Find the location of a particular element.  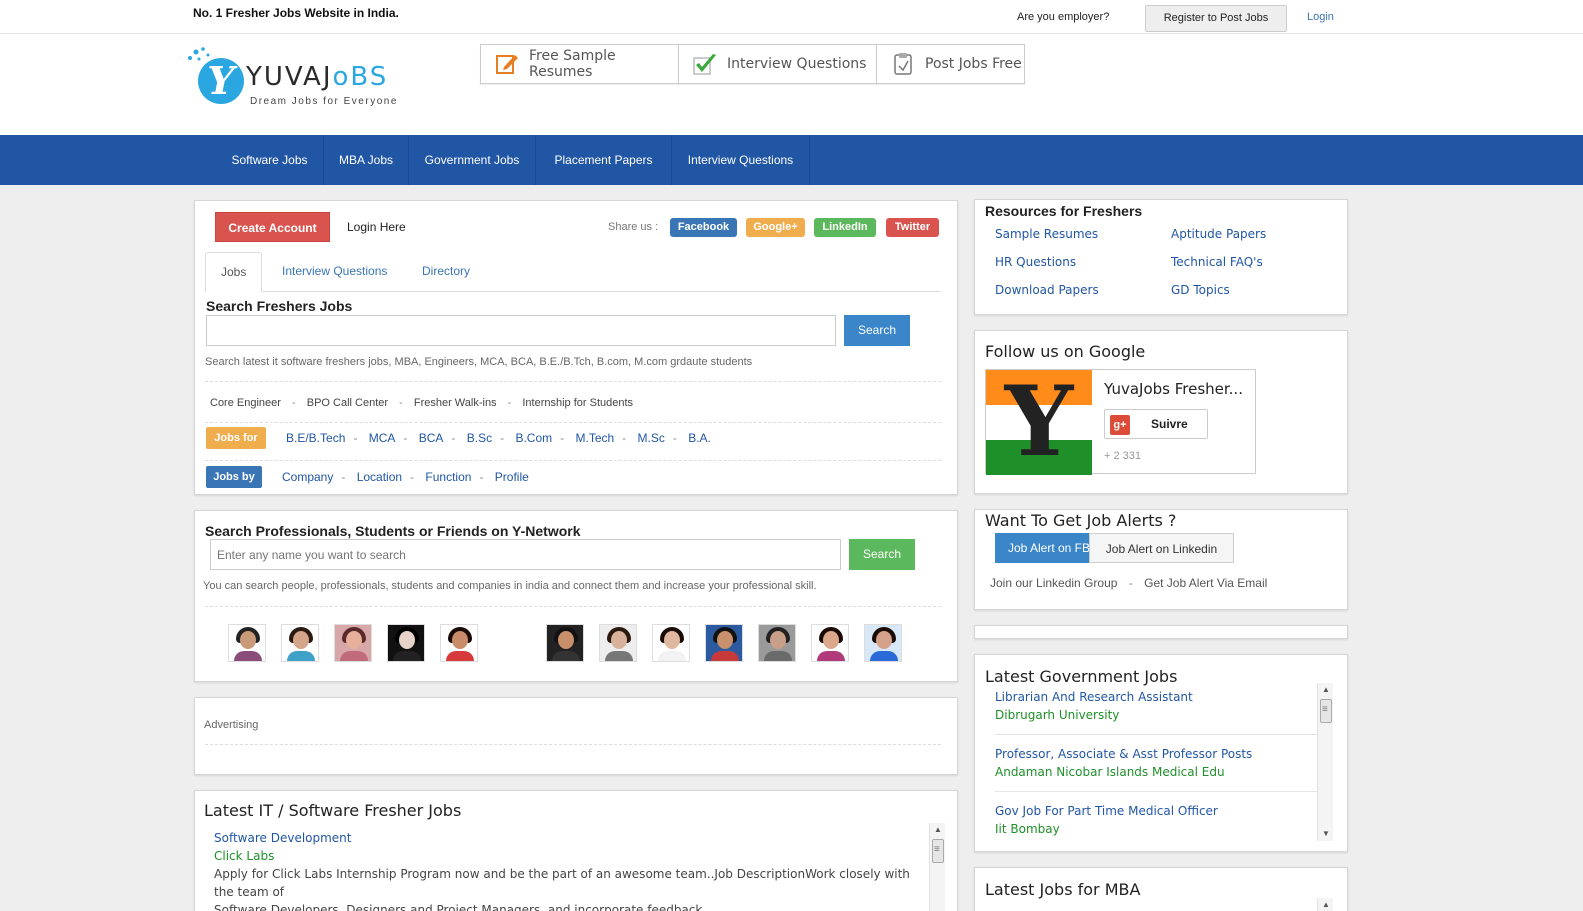

job-search-input is located at coordinates (521, 330).